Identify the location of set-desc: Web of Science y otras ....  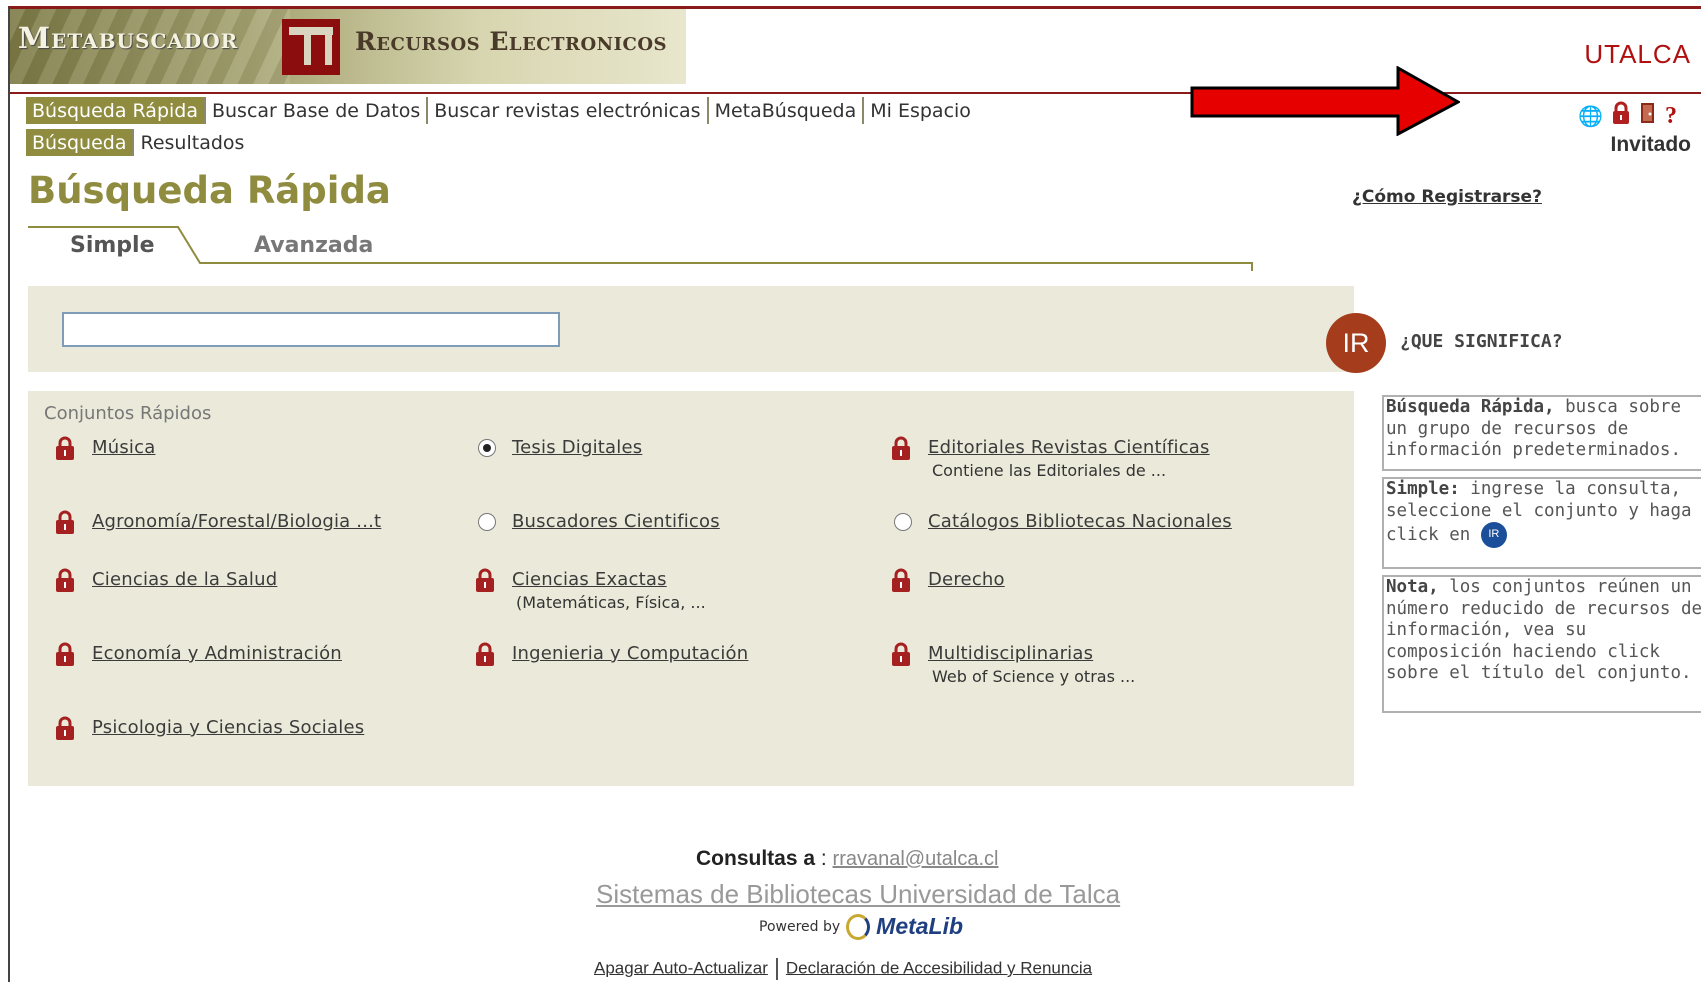
(1034, 676).